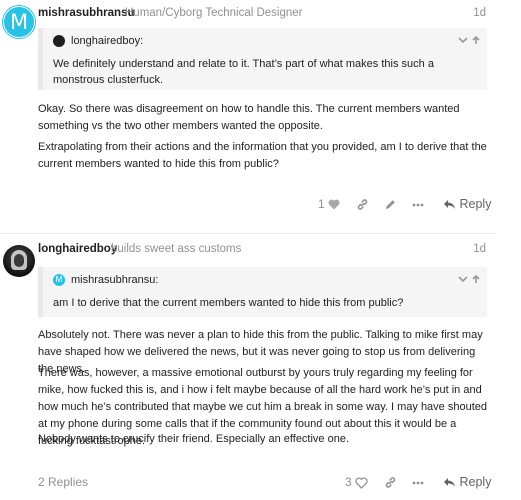  Describe the element at coordinates (390, 204) in the screenshot. I see `pencil-icon` at that location.